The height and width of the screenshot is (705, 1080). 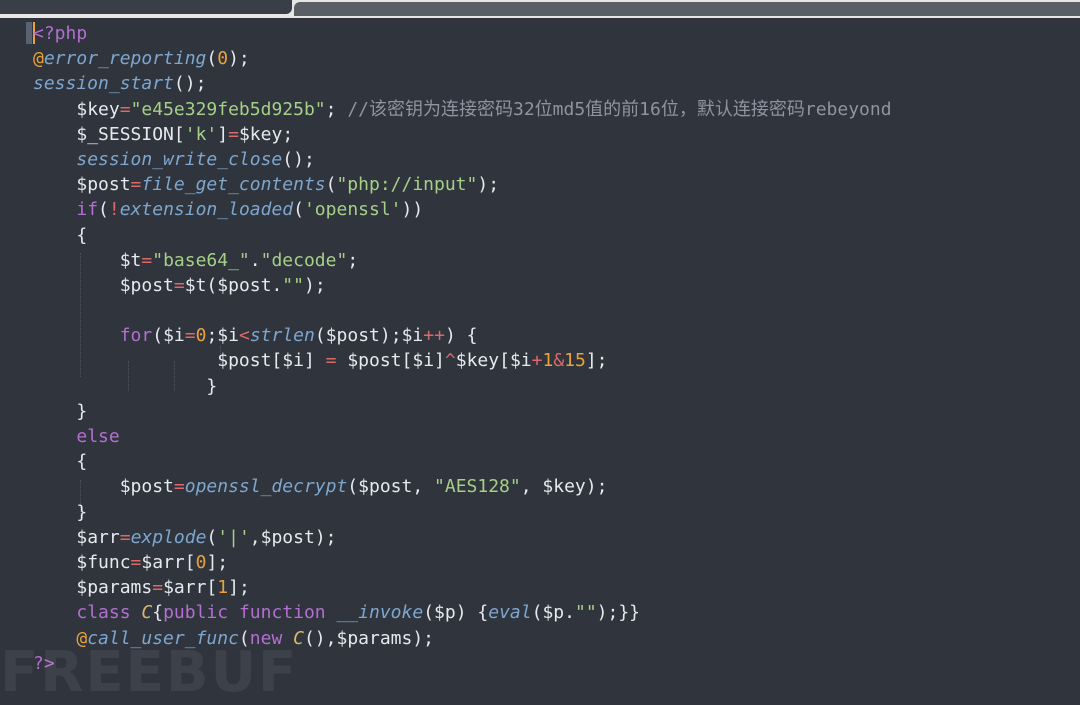 I want to click on code-token: $params, so click(x=114, y=588).